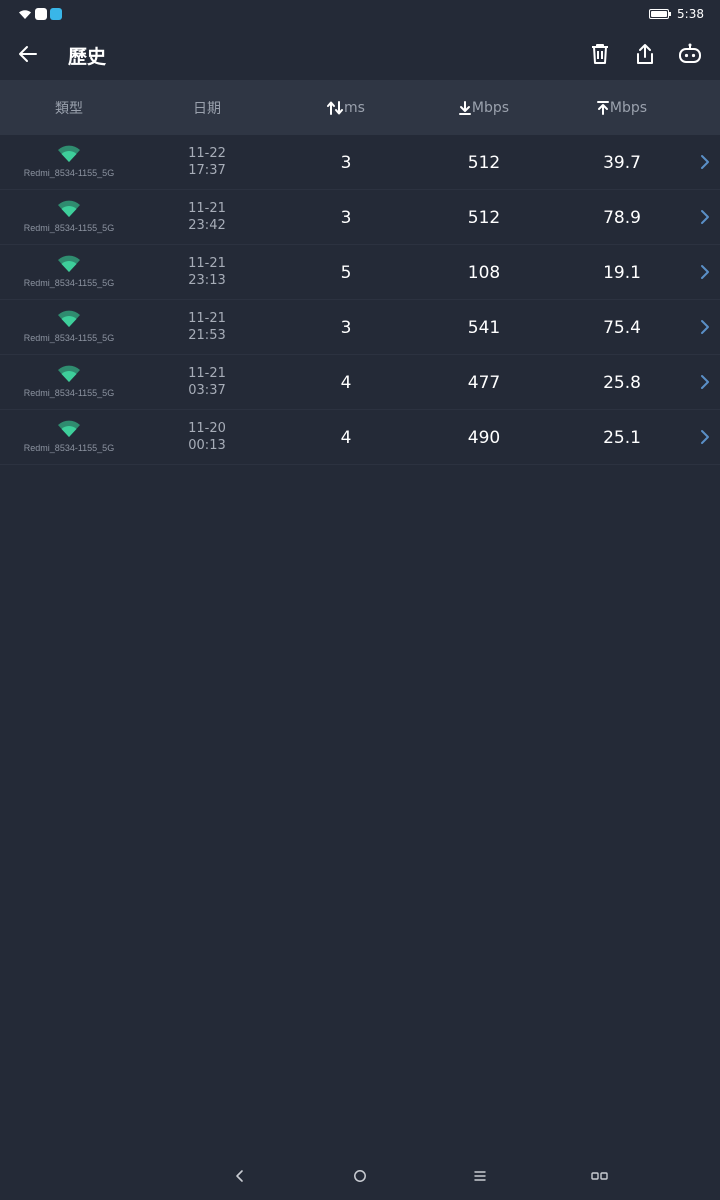  I want to click on row-ping: 5, so click(346, 272).